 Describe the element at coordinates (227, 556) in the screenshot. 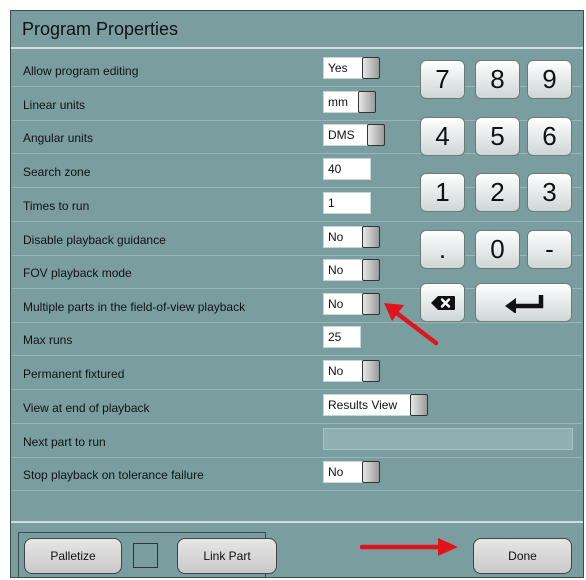

I see `link-part-button: Link Part` at that location.